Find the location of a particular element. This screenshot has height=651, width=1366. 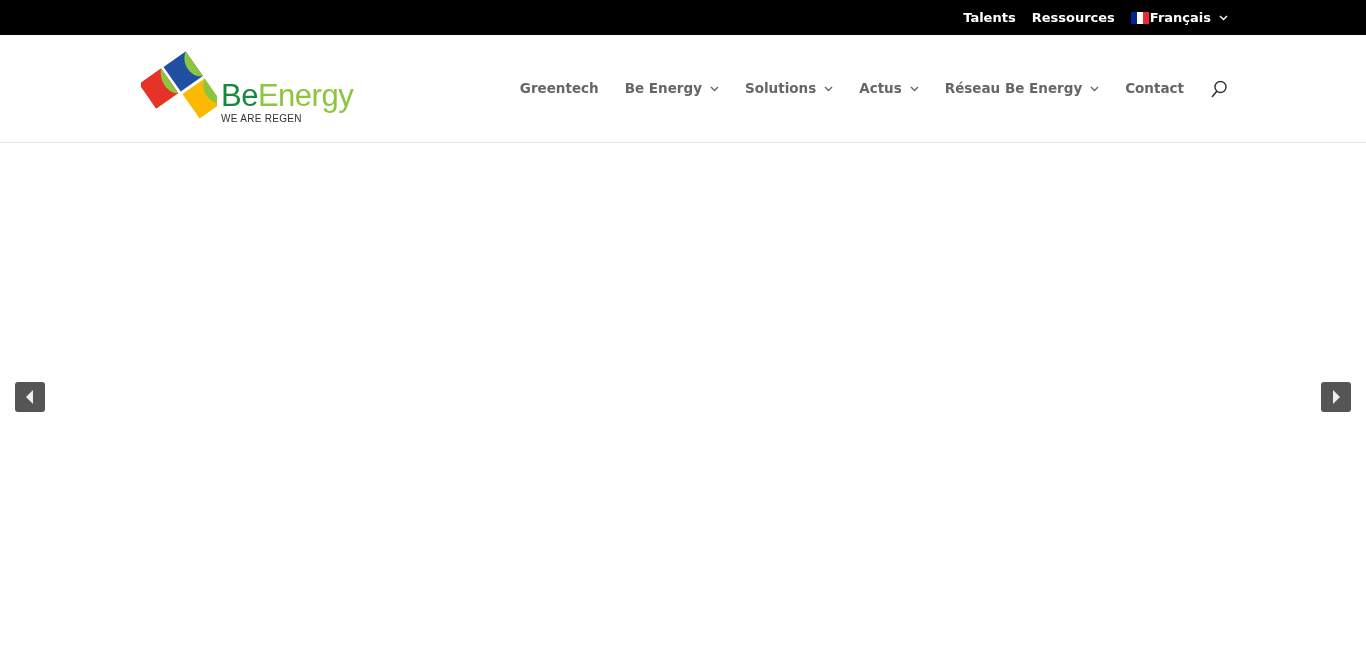

nav-link: Solutions is located at coordinates (789, 88).